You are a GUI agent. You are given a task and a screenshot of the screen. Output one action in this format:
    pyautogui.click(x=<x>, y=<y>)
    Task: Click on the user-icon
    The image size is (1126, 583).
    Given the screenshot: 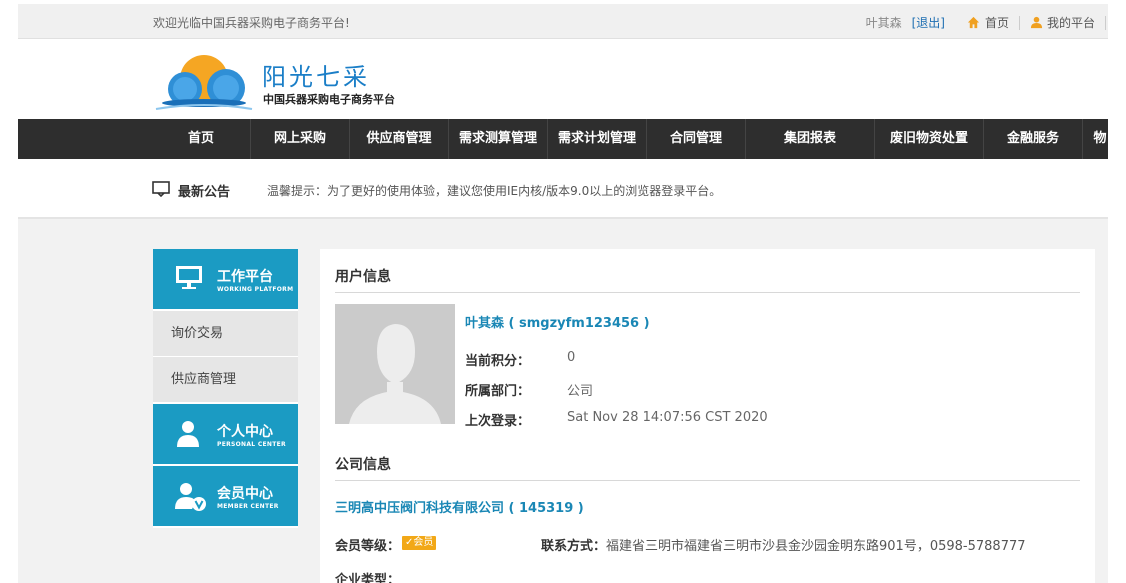 What is the action you would take?
    pyautogui.click(x=1036, y=22)
    